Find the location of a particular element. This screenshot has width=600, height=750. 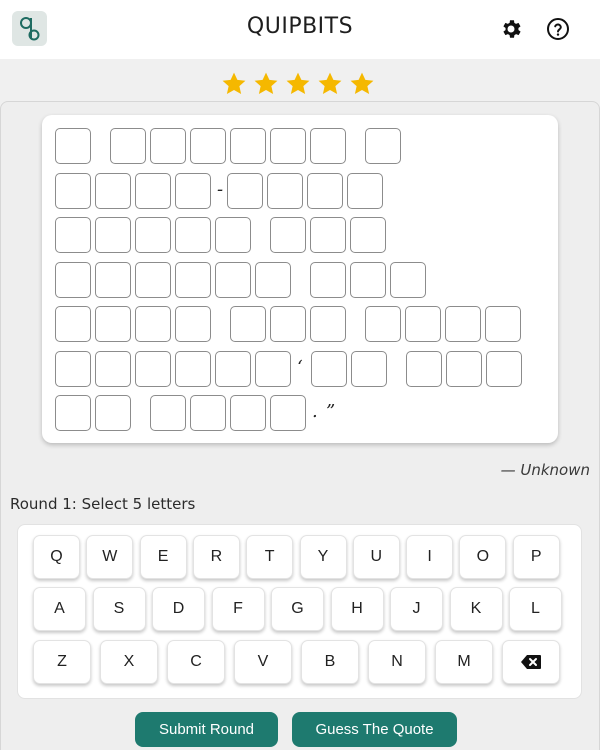

key-t: T is located at coordinates (270, 557).